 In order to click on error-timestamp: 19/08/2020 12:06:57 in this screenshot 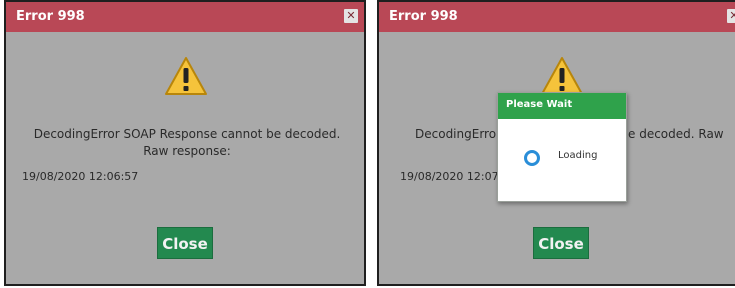, I will do `click(80, 176)`.